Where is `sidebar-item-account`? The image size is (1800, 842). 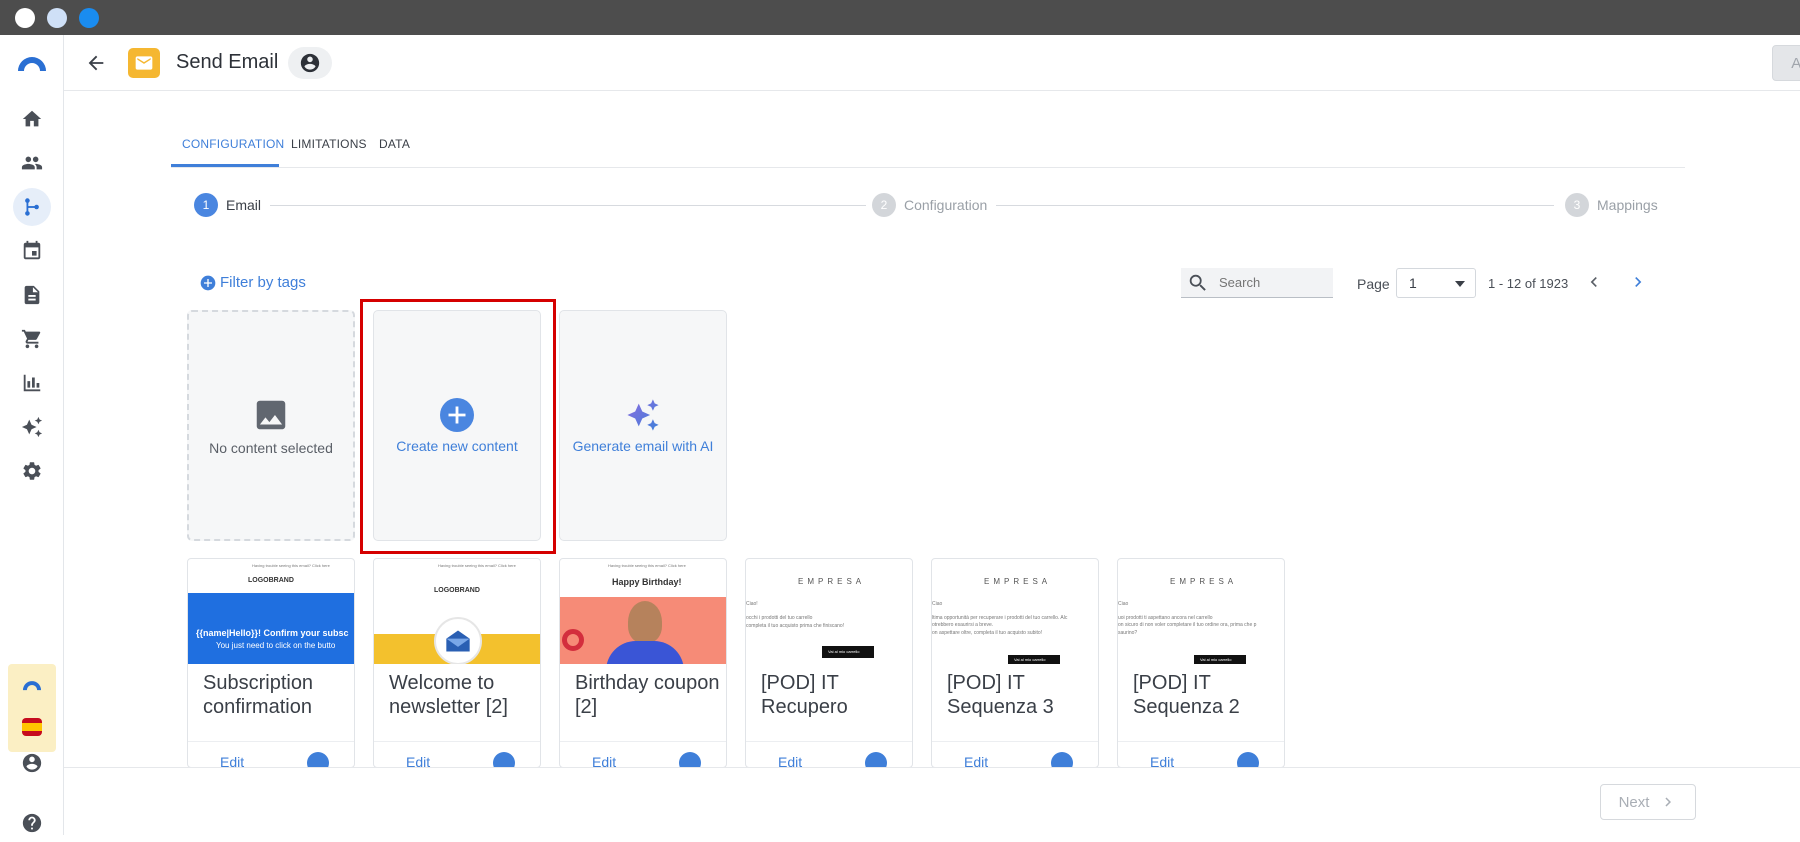
sidebar-item-account is located at coordinates (32, 763).